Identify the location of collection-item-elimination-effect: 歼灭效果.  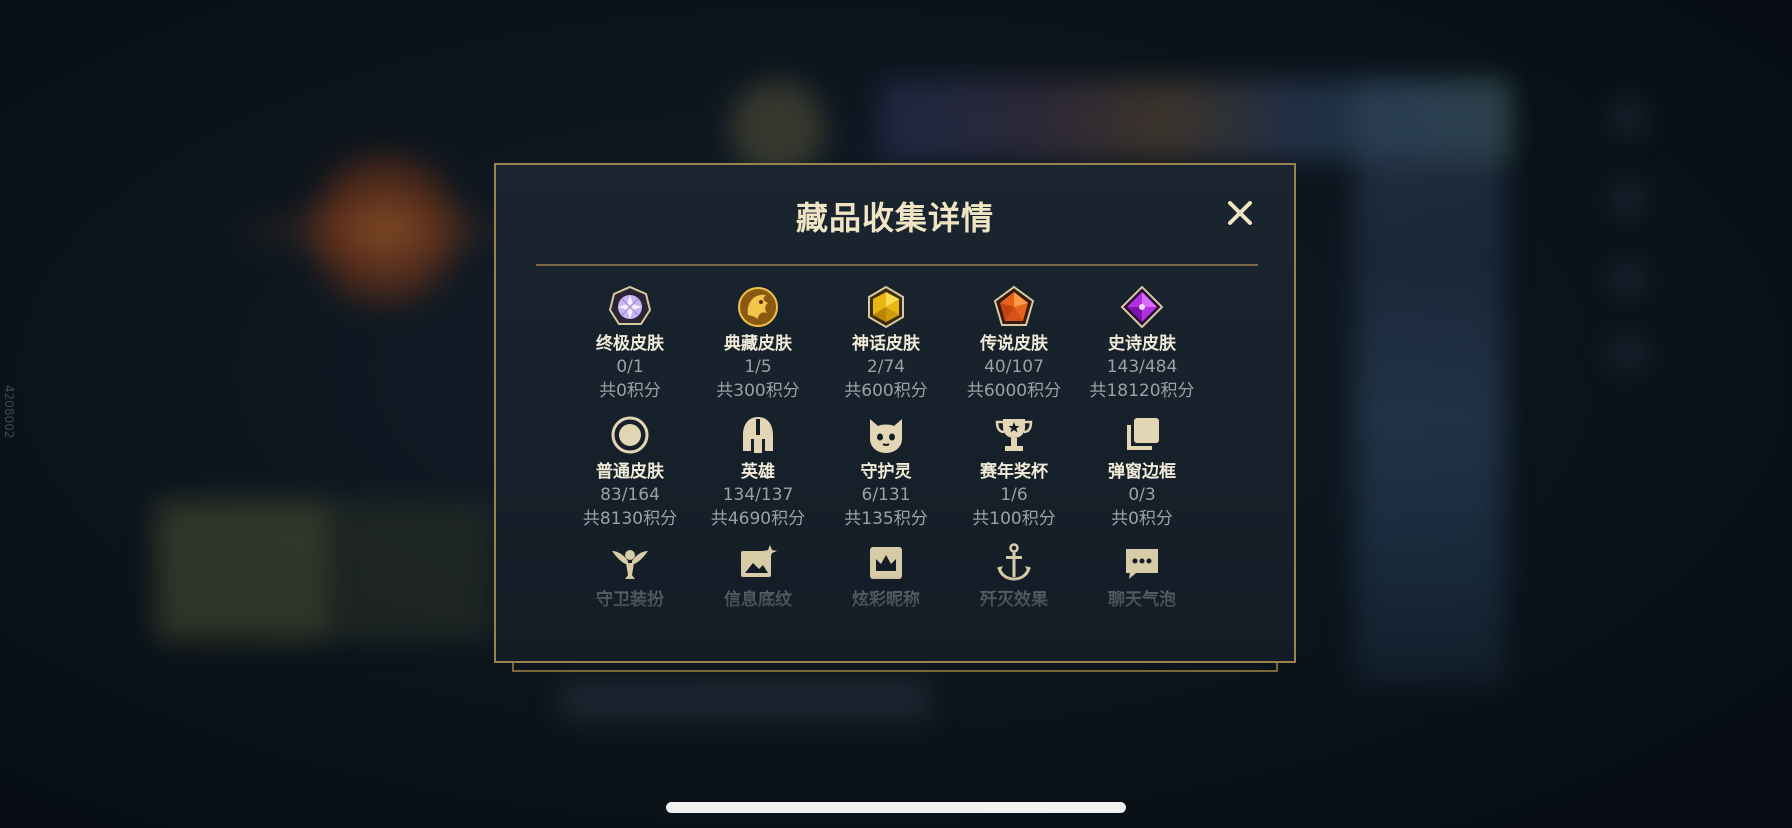
(1014, 605).